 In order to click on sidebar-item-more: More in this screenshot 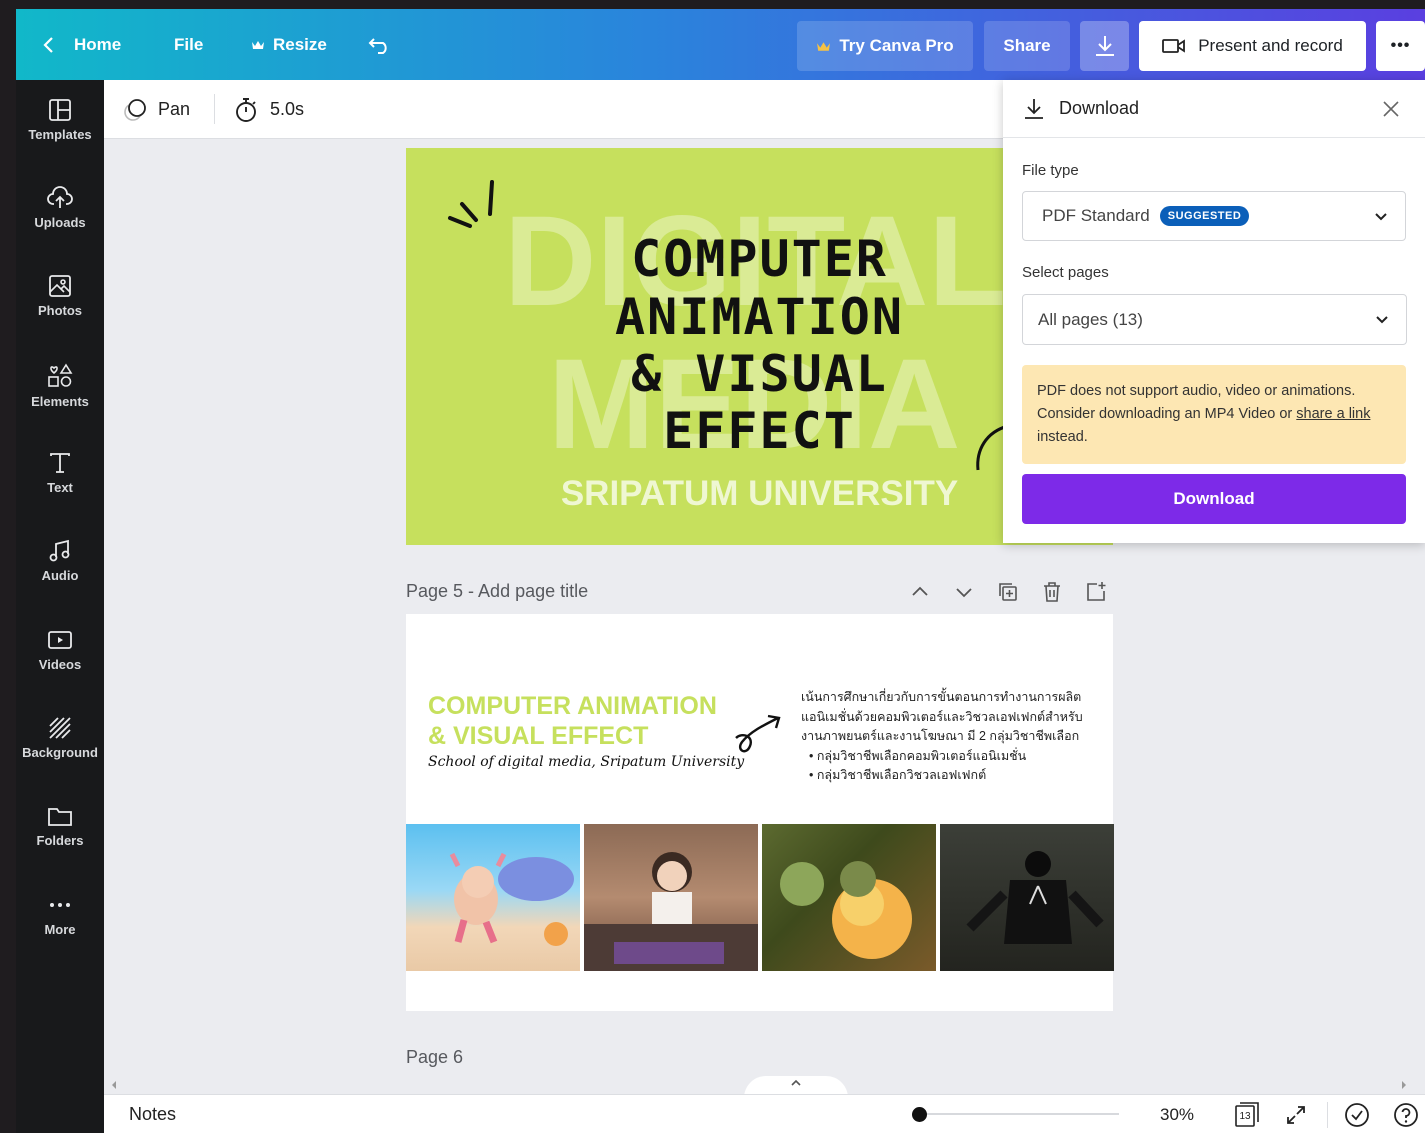, I will do `click(60, 925)`.